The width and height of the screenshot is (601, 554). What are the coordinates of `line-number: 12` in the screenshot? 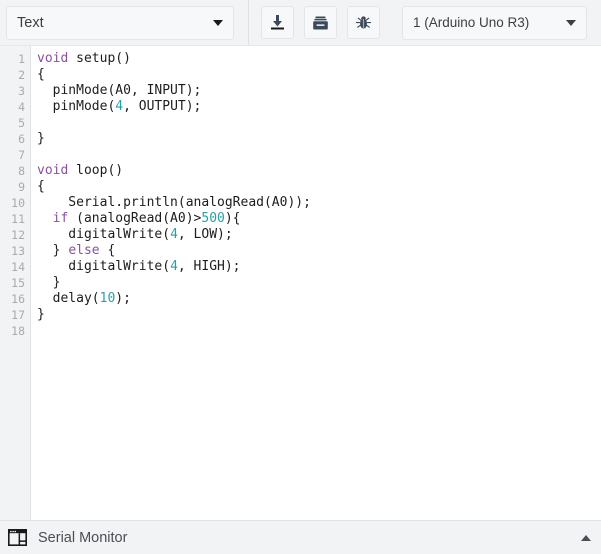 It's located at (18, 235).